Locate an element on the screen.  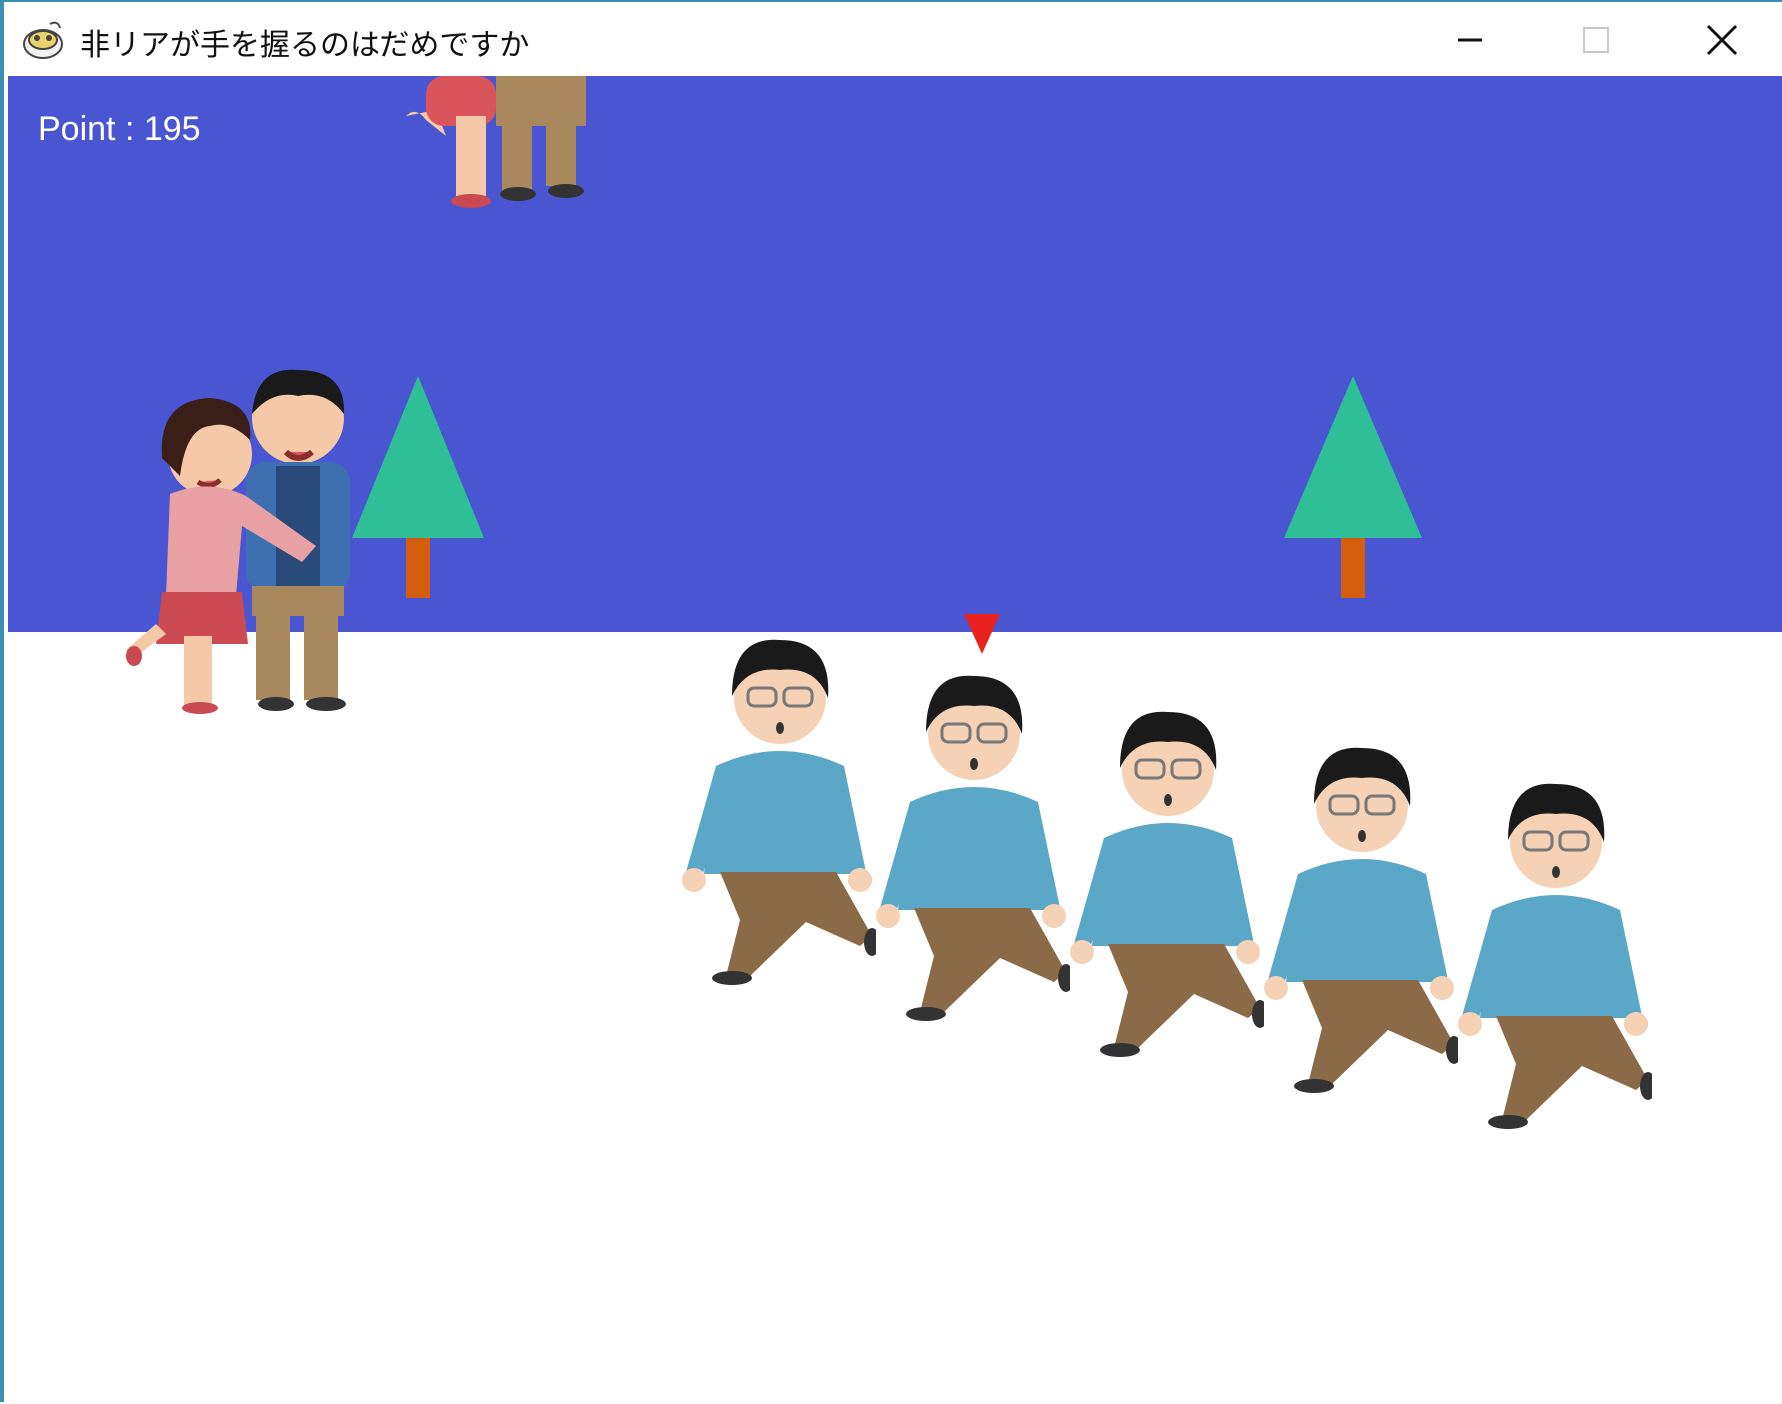
app-icon is located at coordinates (43, 40).